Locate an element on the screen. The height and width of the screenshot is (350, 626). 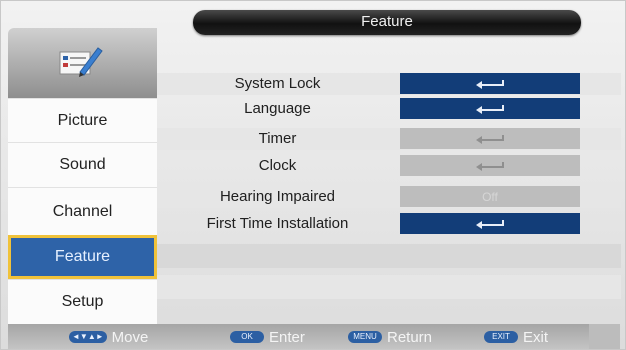
arrow-keys-icon: ◄▼▲► is located at coordinates (88, 337).